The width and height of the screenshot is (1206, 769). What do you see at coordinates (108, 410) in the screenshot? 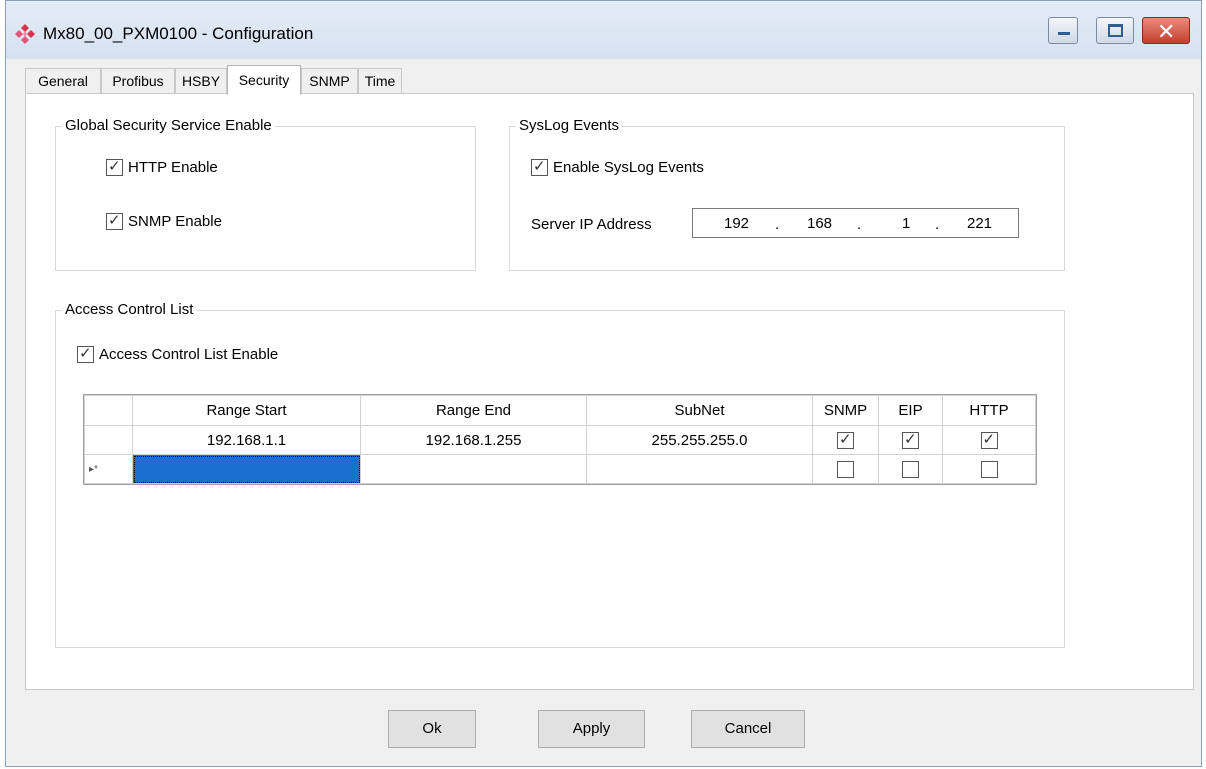
I see `grid-corner-cell` at bounding box center [108, 410].